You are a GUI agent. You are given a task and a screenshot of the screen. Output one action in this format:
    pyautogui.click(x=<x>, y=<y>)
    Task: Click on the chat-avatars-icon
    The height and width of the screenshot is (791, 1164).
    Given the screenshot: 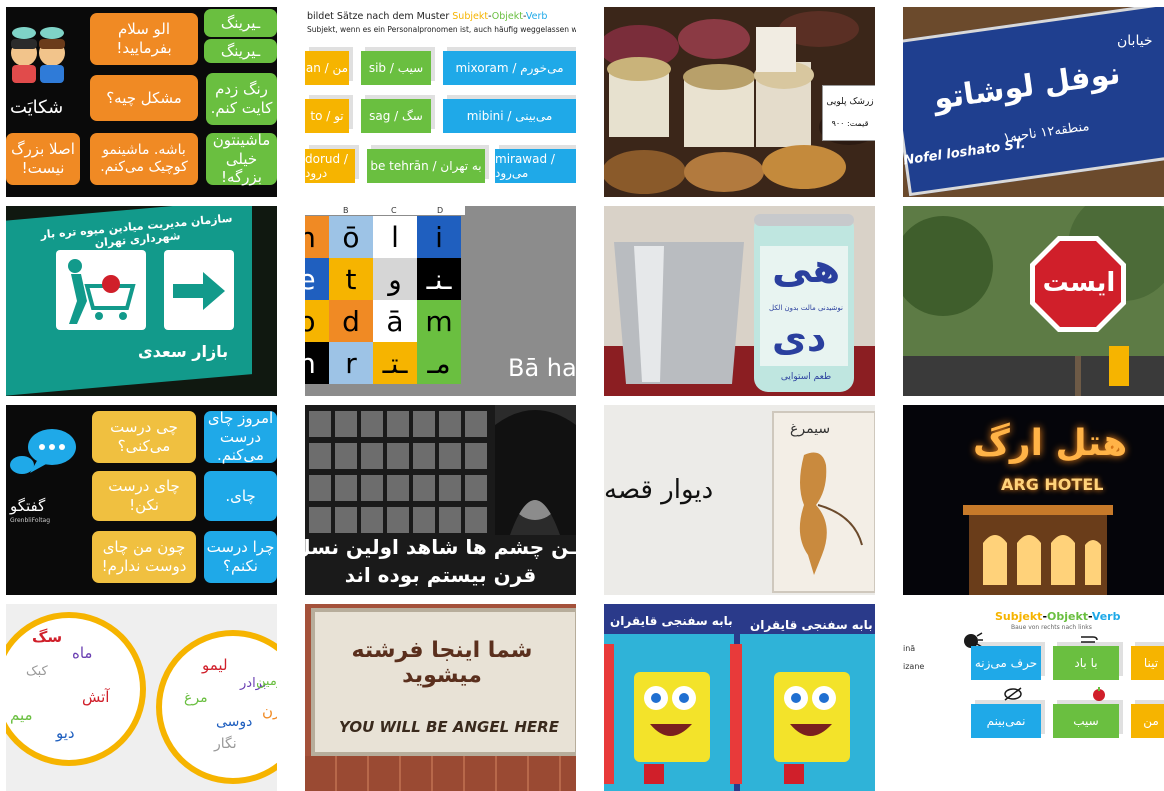 What is the action you would take?
    pyautogui.click(x=43, y=55)
    